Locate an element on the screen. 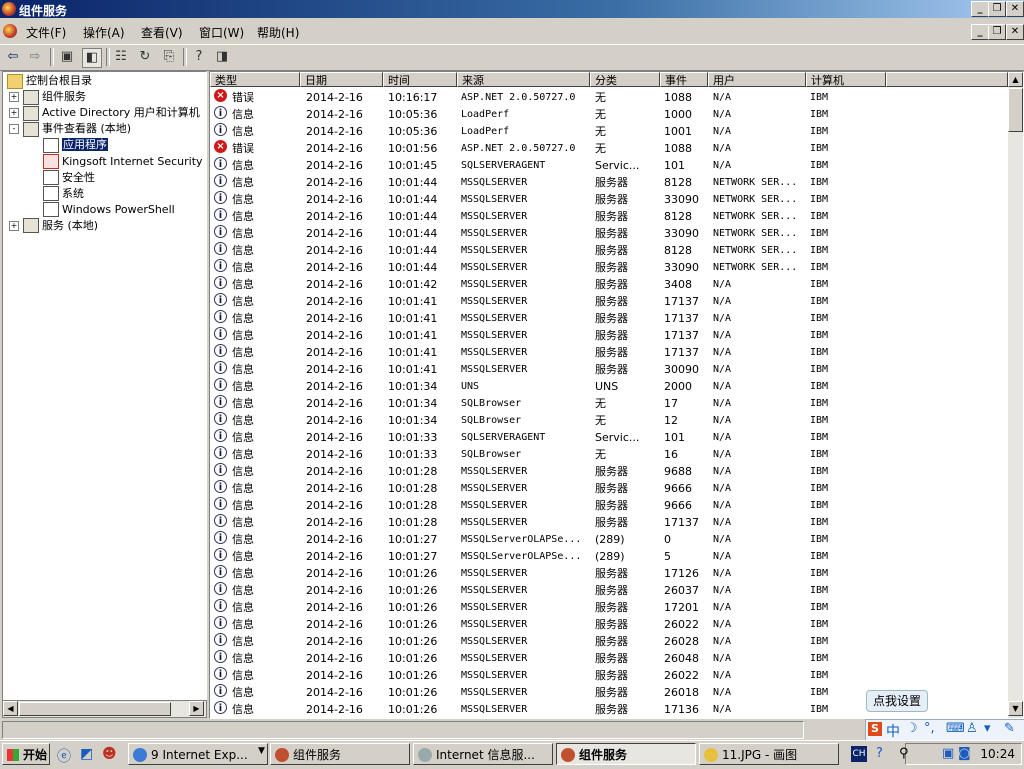 The width and height of the screenshot is (1024, 769). column-header: 时间 is located at coordinates (420, 79).